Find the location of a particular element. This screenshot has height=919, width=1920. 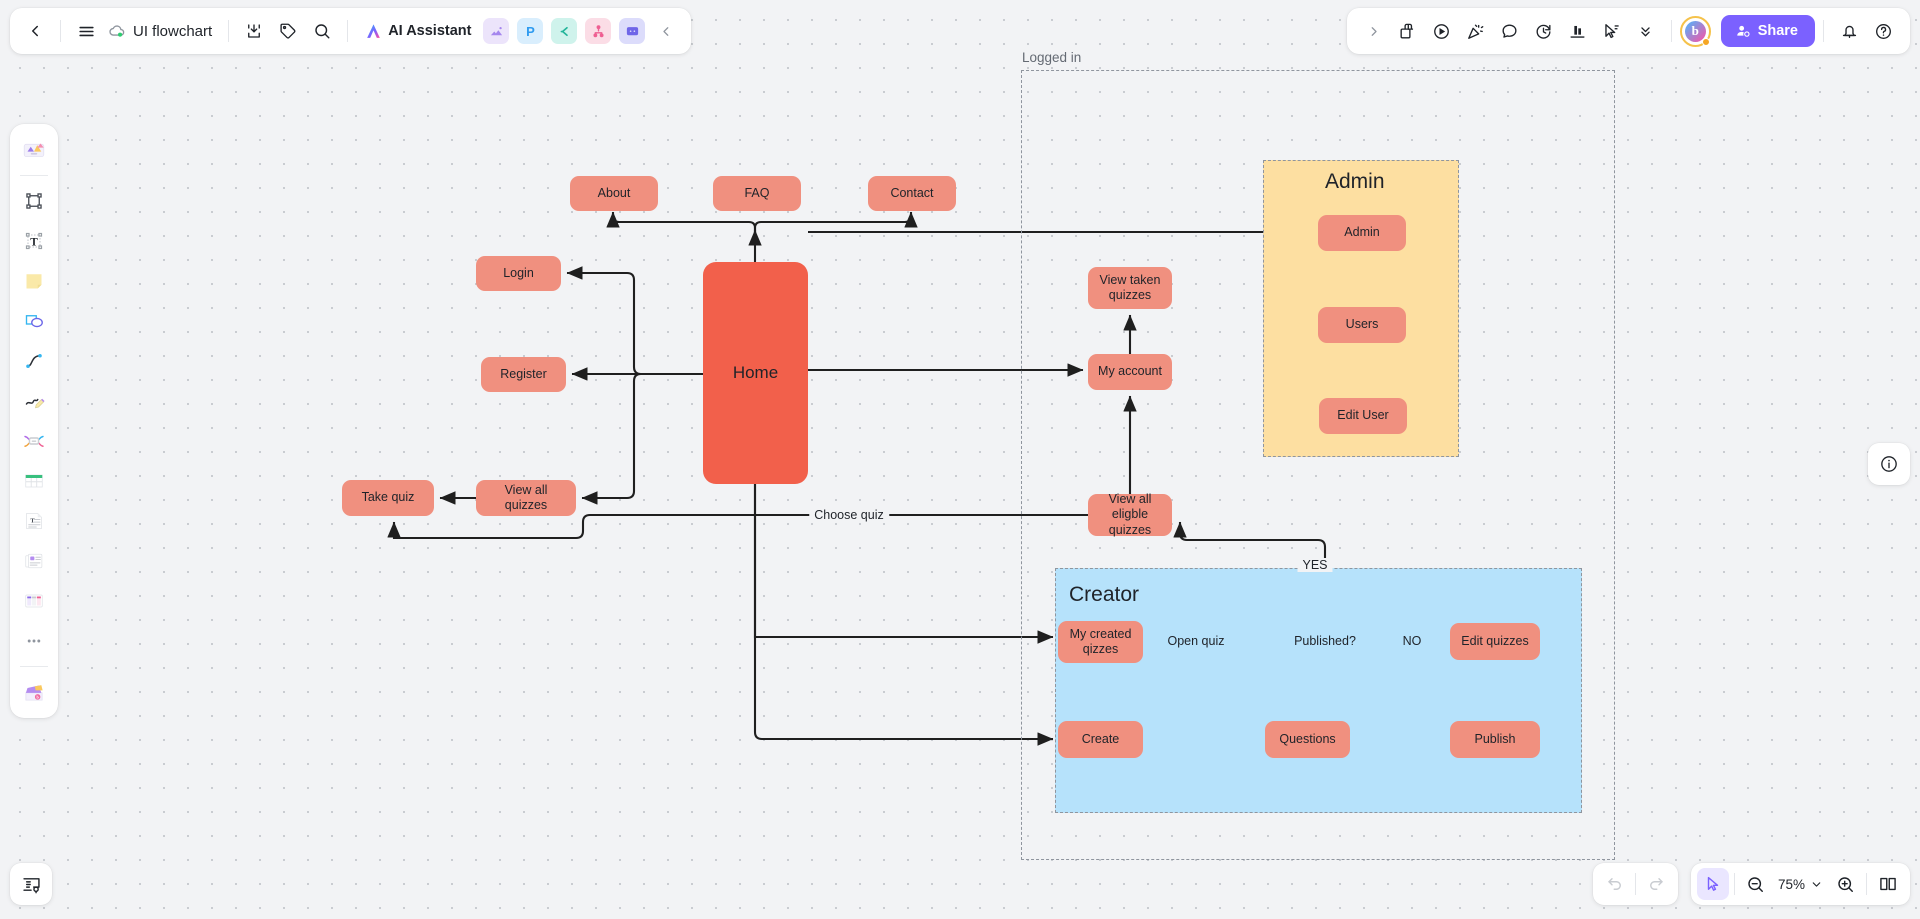

notes-button is located at coordinates (31, 884).